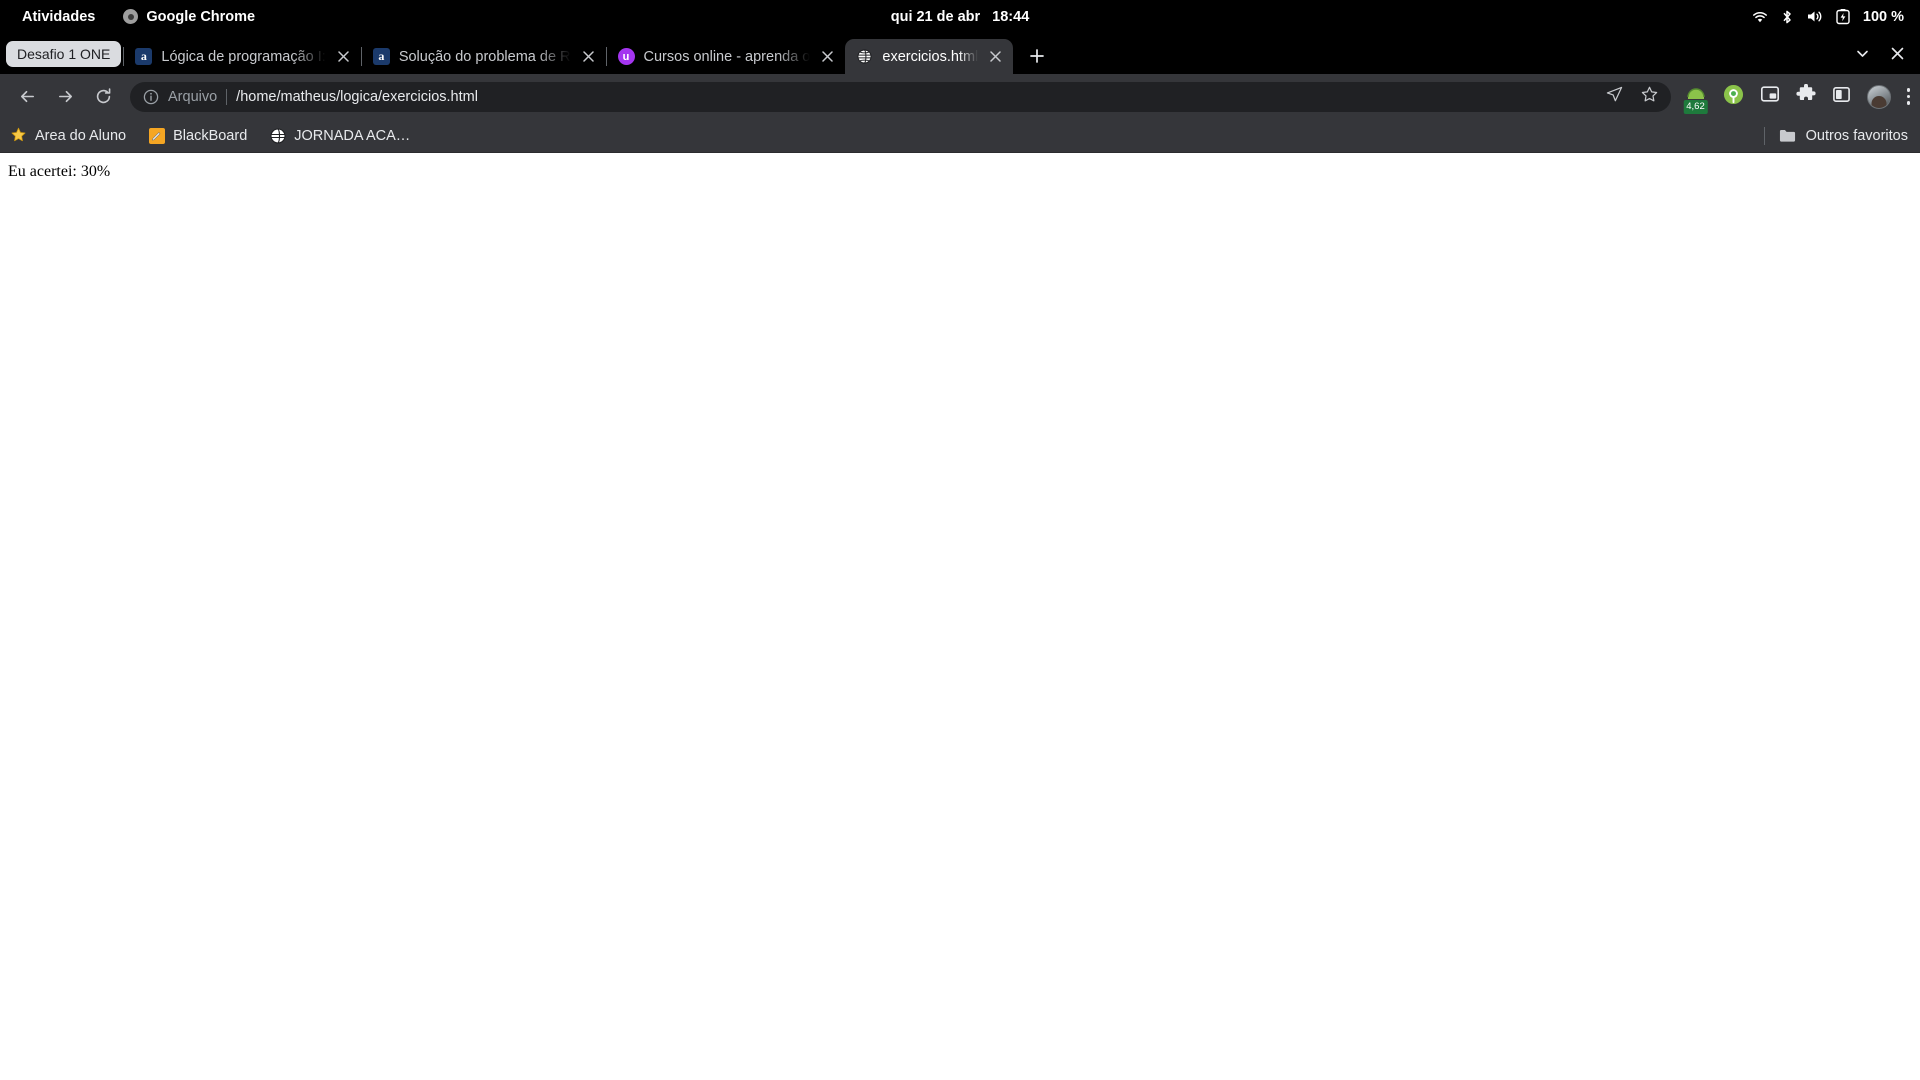 The width and height of the screenshot is (1920, 1080). Describe the element at coordinates (18, 135) in the screenshot. I see `star-sparkle-icon` at that location.